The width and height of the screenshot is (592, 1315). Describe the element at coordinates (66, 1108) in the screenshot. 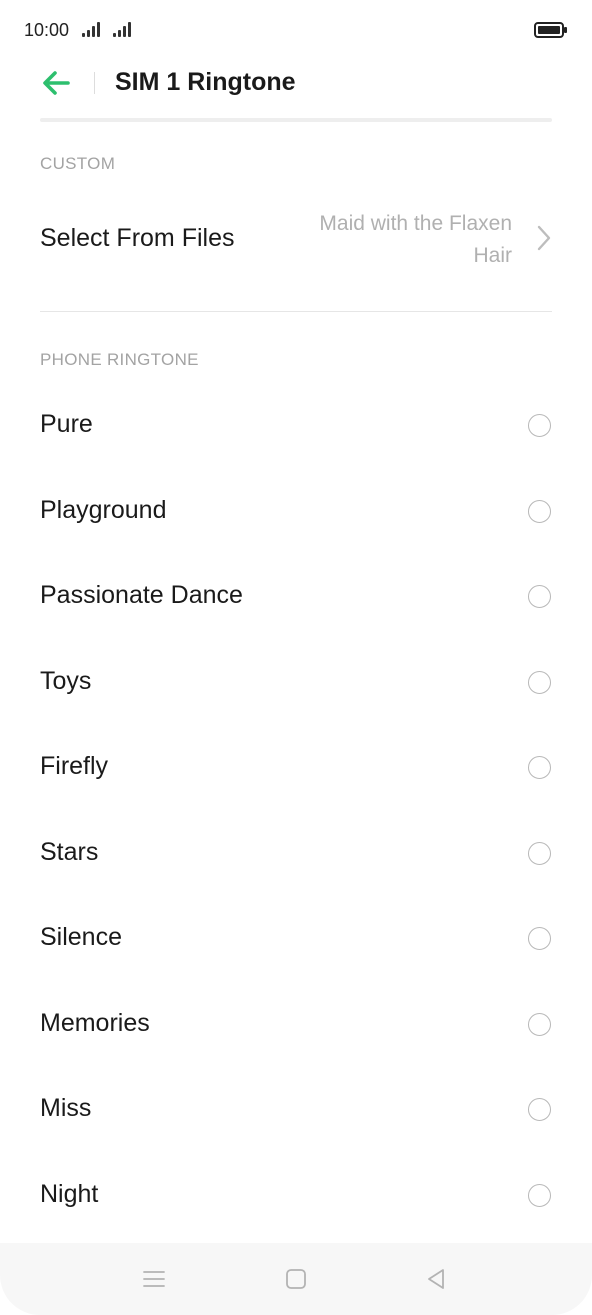

I see `ringtone-label: Miss` at that location.